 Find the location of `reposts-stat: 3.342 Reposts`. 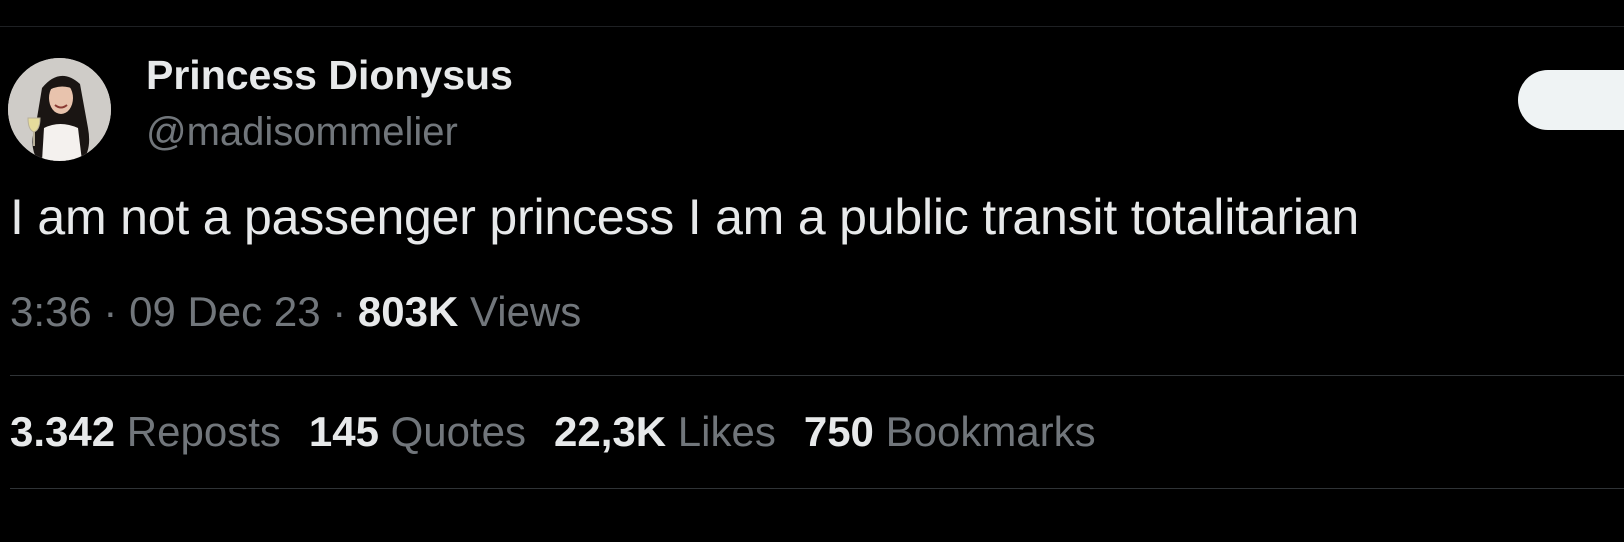

reposts-stat: 3.342 Reposts is located at coordinates (145, 431).